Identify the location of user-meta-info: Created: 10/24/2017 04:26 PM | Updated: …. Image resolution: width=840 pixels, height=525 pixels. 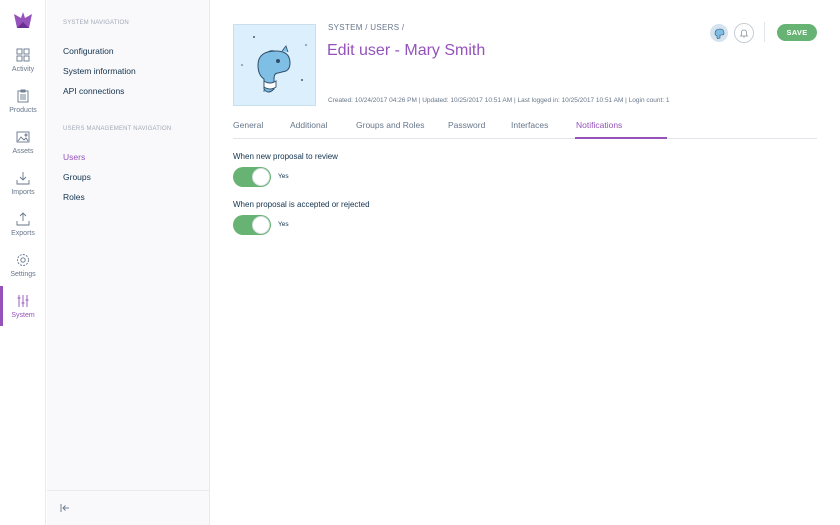
(499, 100).